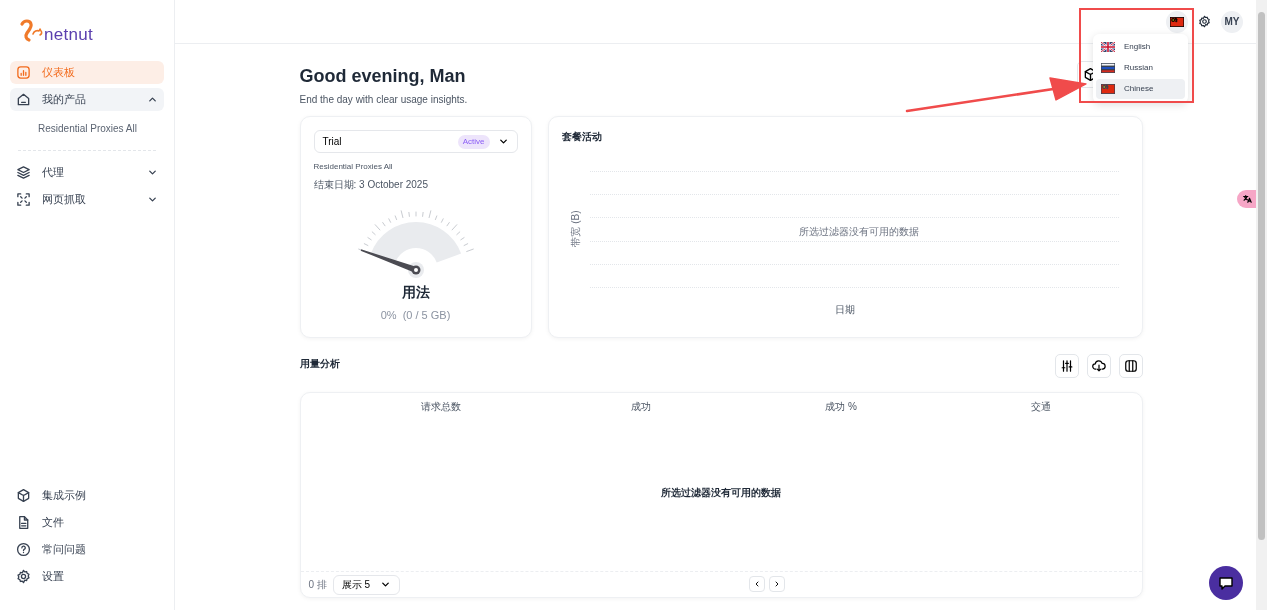 The height and width of the screenshot is (610, 1267). Describe the element at coordinates (415, 315) in the screenshot. I see `usage-value: 0% (0 / 5 GB)` at that location.